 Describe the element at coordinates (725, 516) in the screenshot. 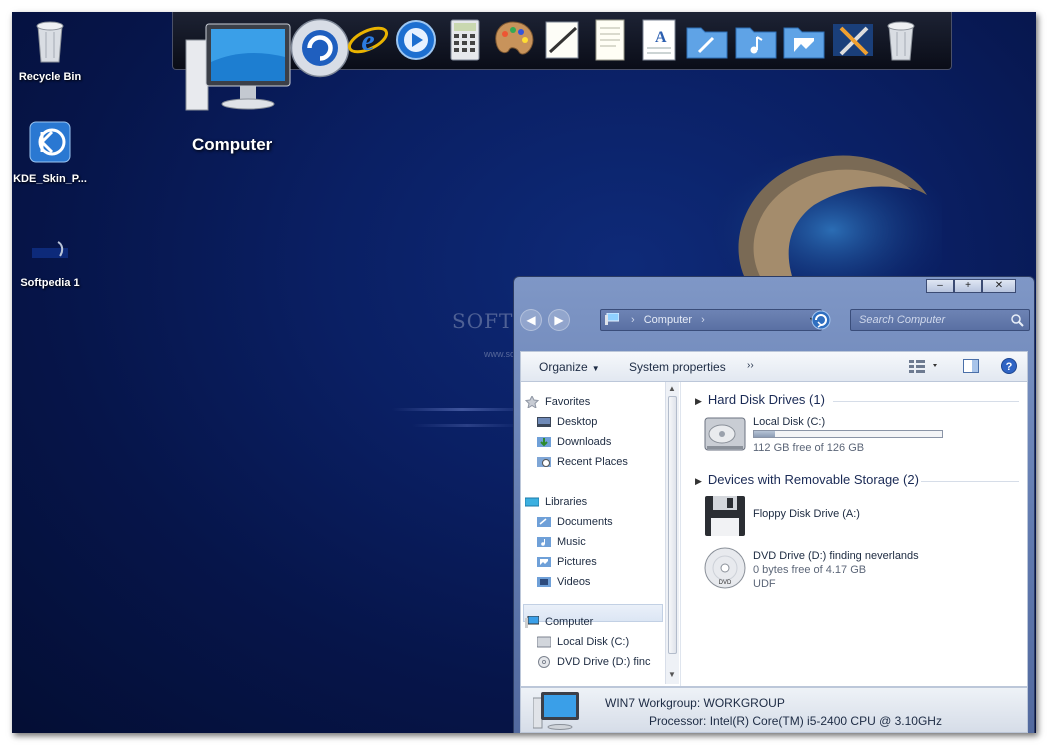

I see `floppy-disk-icon` at that location.